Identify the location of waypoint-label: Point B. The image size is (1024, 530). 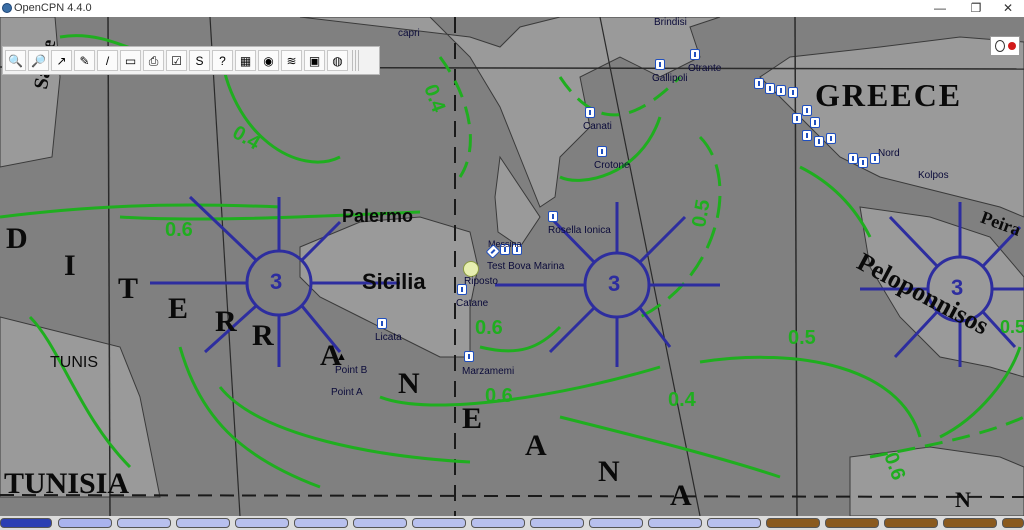
(351, 370).